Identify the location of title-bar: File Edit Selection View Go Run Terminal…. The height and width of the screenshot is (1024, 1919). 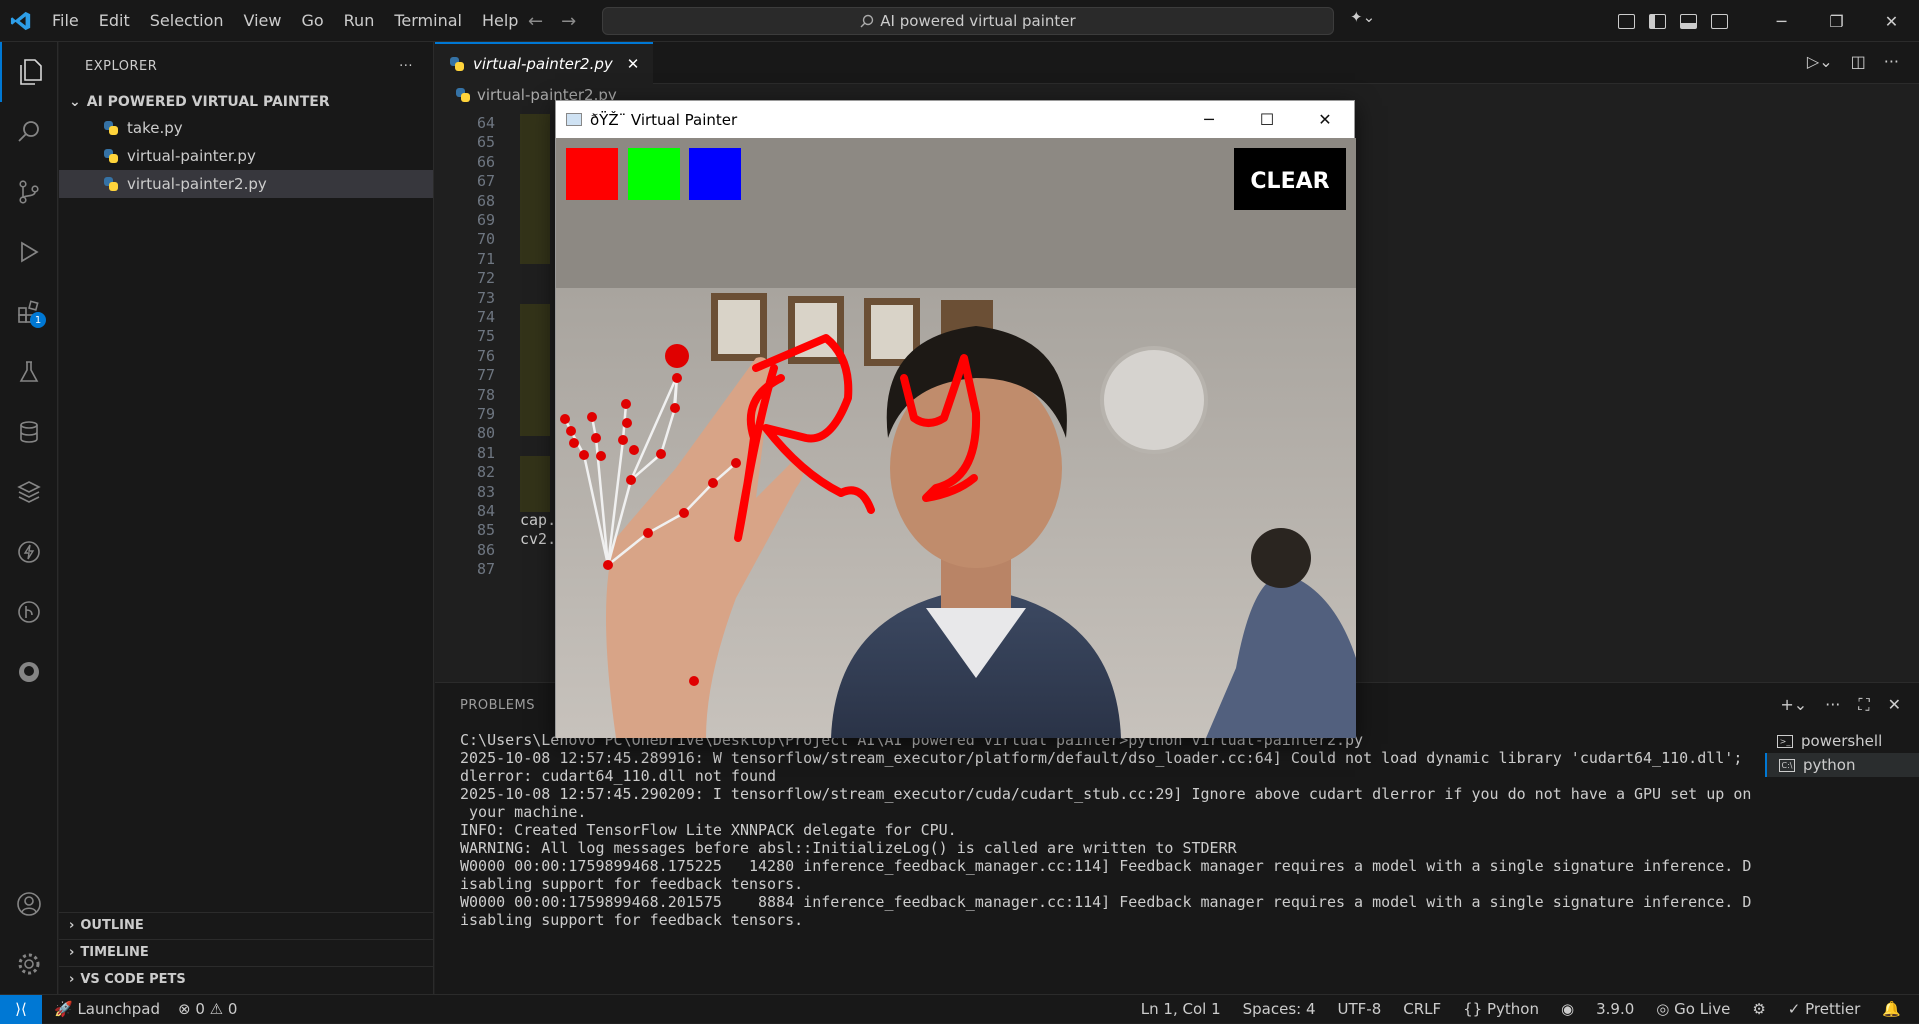
(959, 21).